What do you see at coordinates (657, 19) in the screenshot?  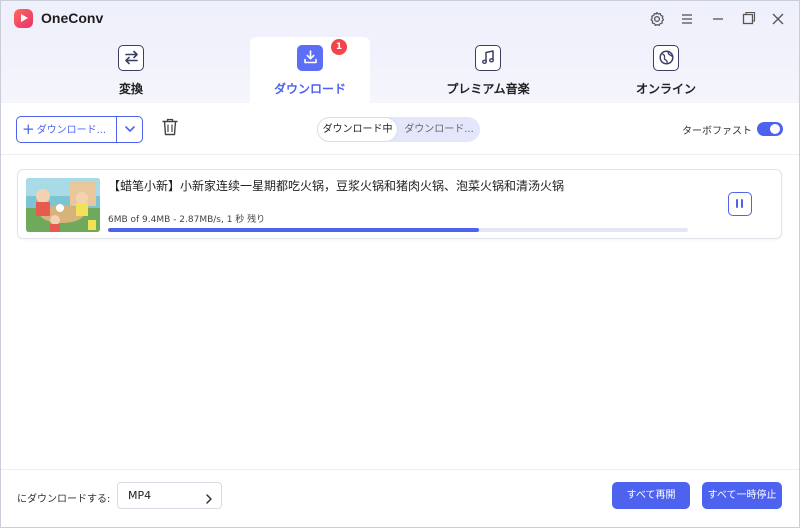 I see `gear-icon` at bounding box center [657, 19].